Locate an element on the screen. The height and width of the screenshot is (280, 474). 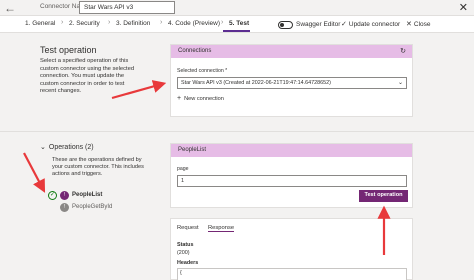
connections-header: Connections ↻ is located at coordinates (291, 51).